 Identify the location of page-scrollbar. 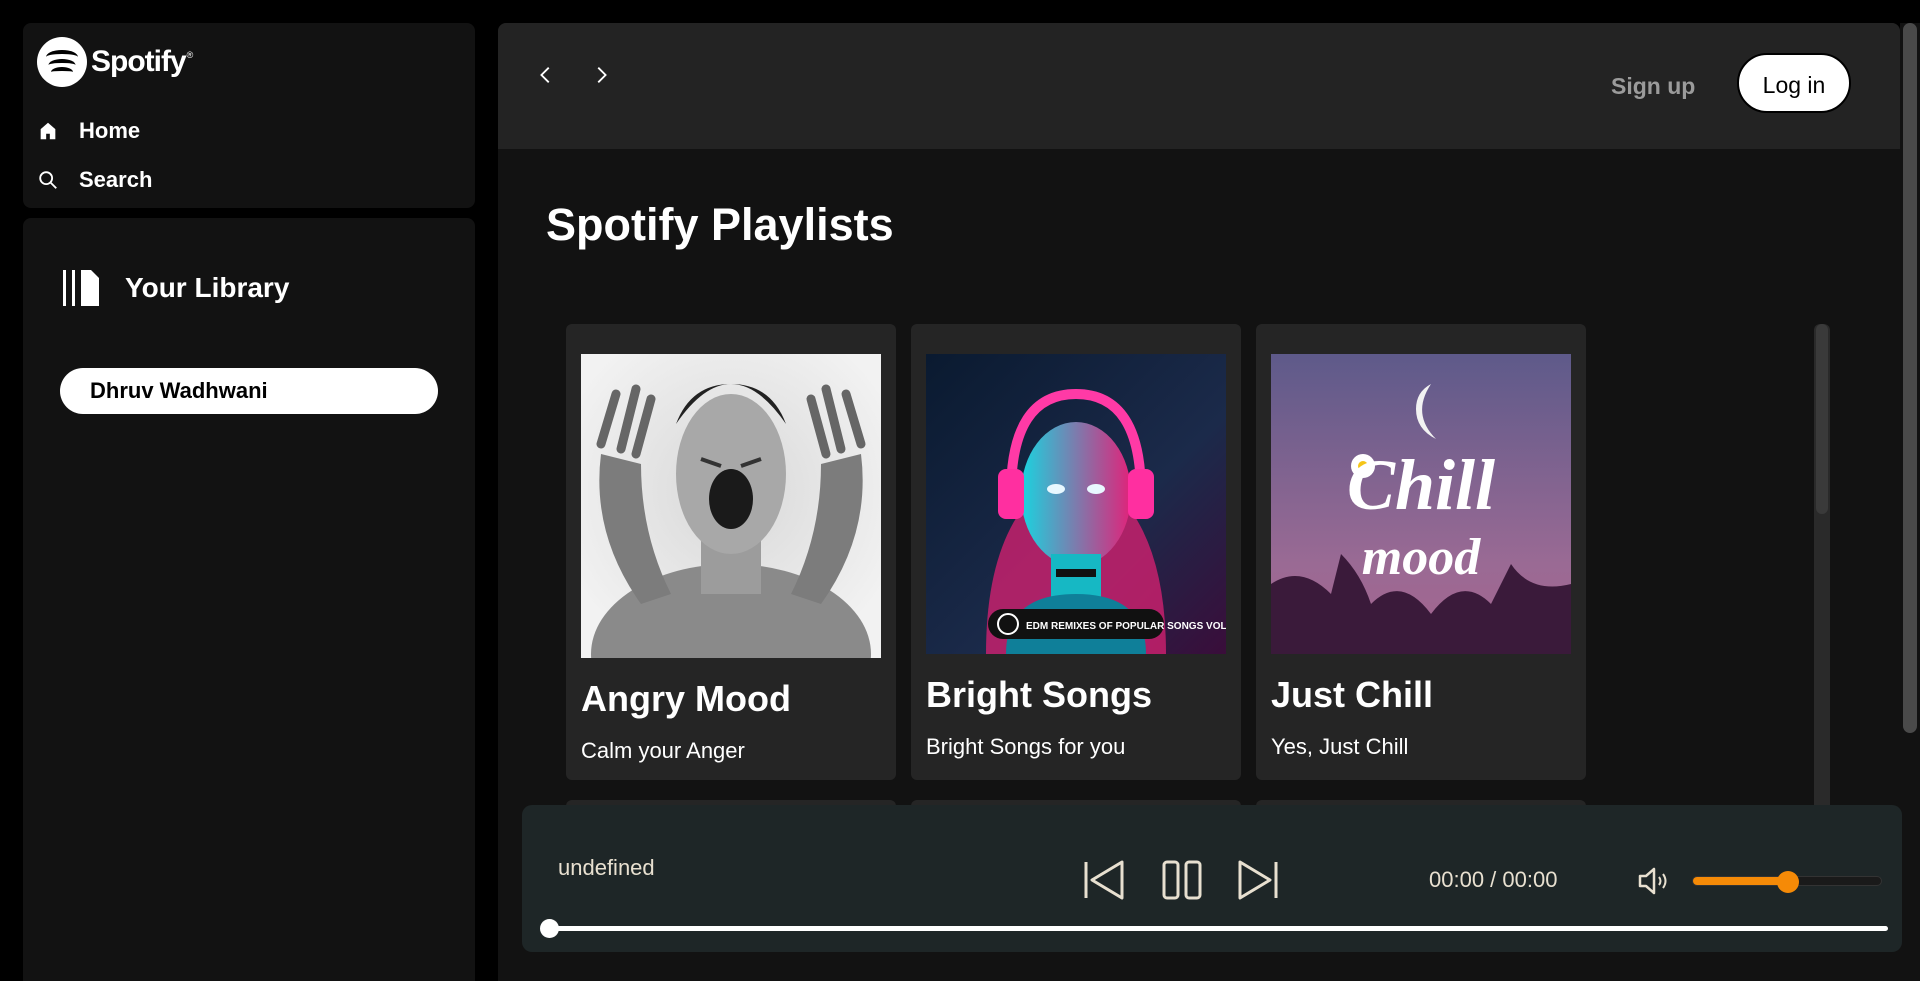
(1910, 502).